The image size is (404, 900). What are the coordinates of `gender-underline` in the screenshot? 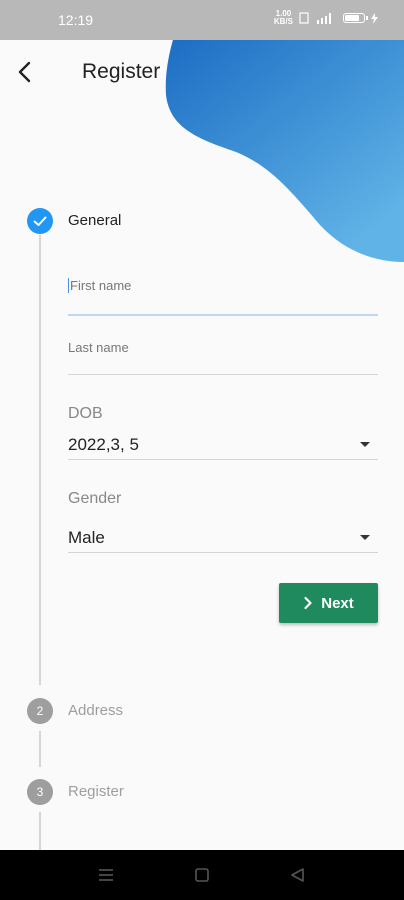 It's located at (223, 552).